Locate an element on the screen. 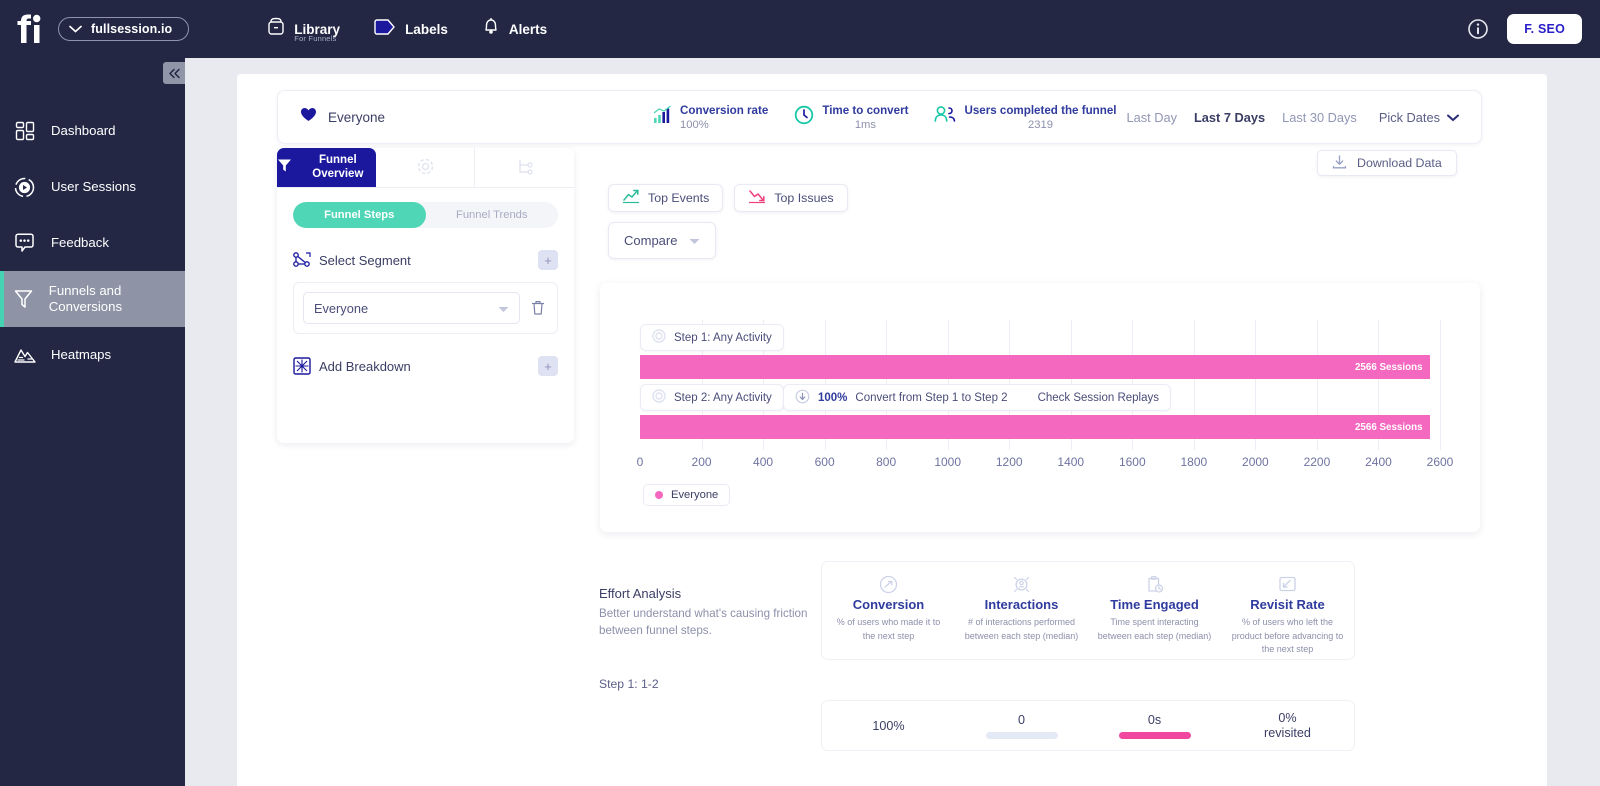 This screenshot has height=786, width=1600. effort-value-time-engaged-bar is located at coordinates (1154, 735).